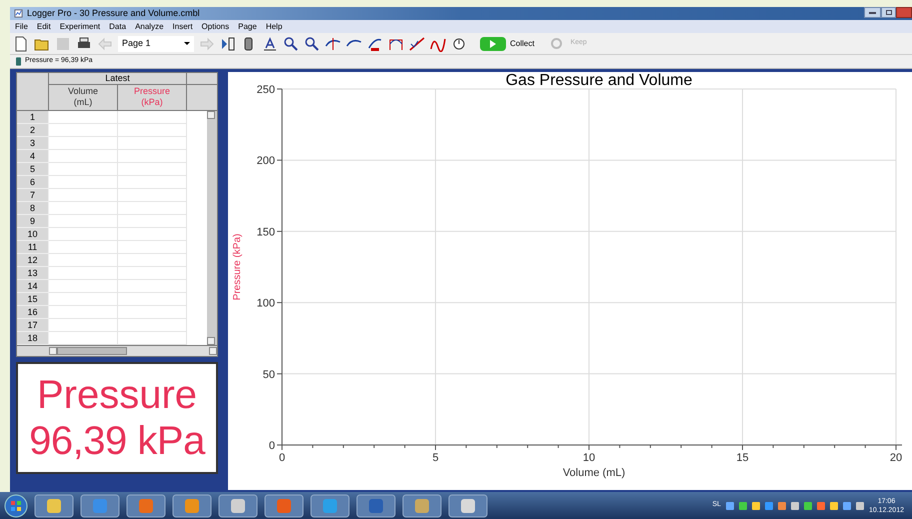 This screenshot has height=519, width=912. Describe the element at coordinates (21, 26) in the screenshot. I see `menu-item: File` at that location.